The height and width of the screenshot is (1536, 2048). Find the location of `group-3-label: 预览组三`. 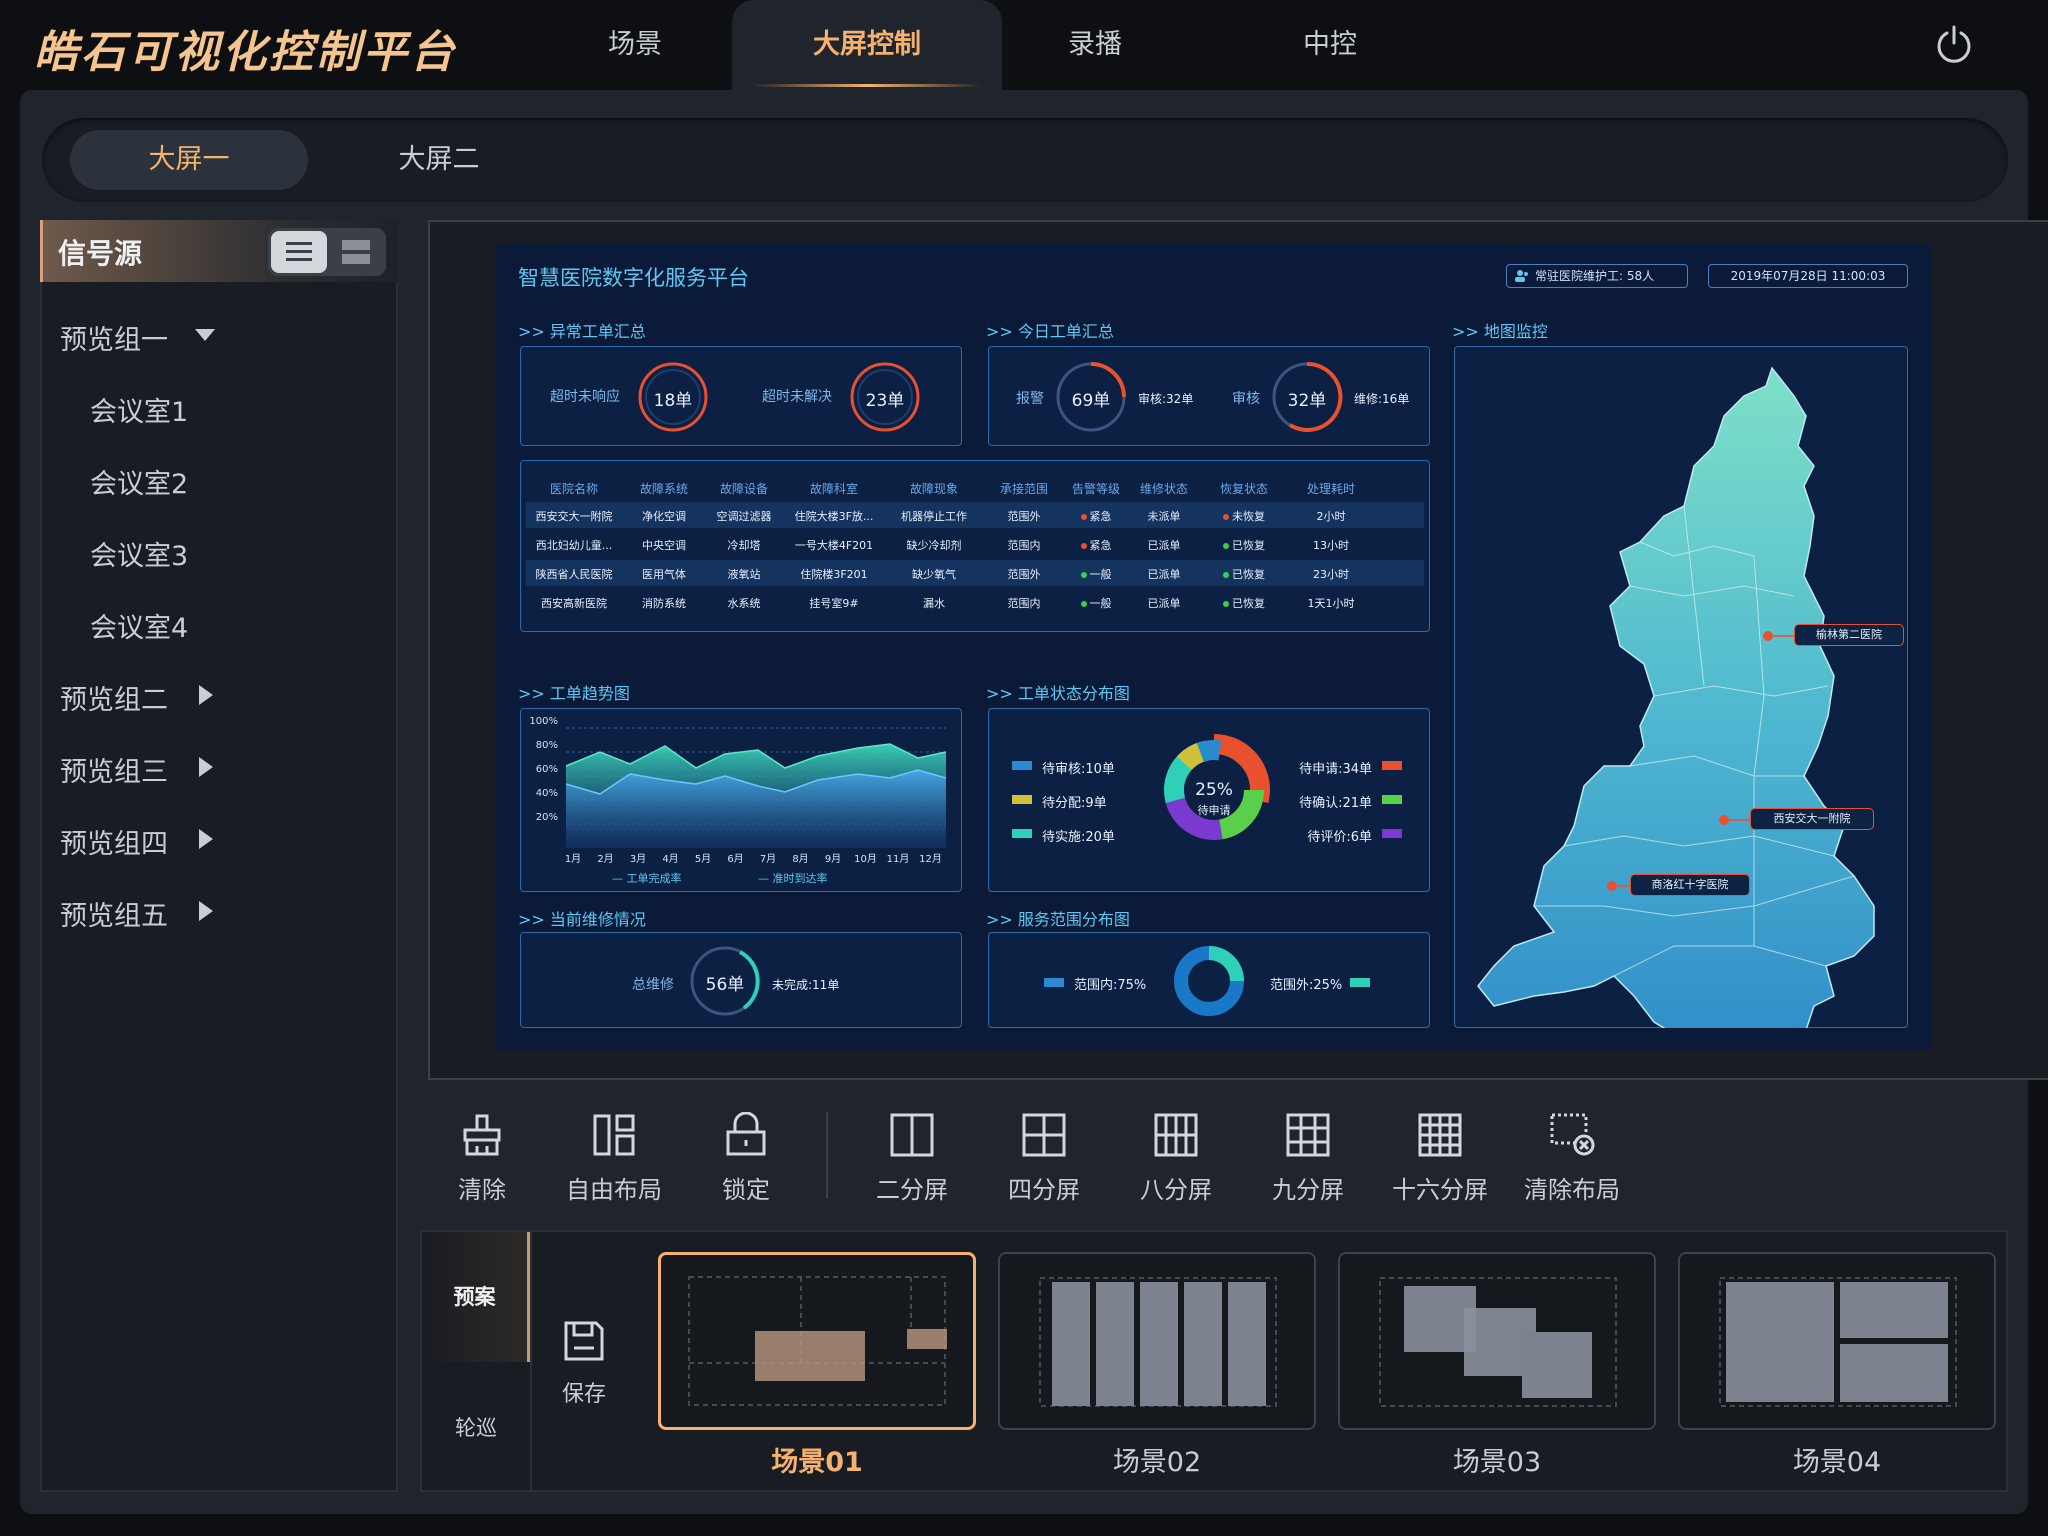

group-3-label: 预览组三 is located at coordinates (114, 769).